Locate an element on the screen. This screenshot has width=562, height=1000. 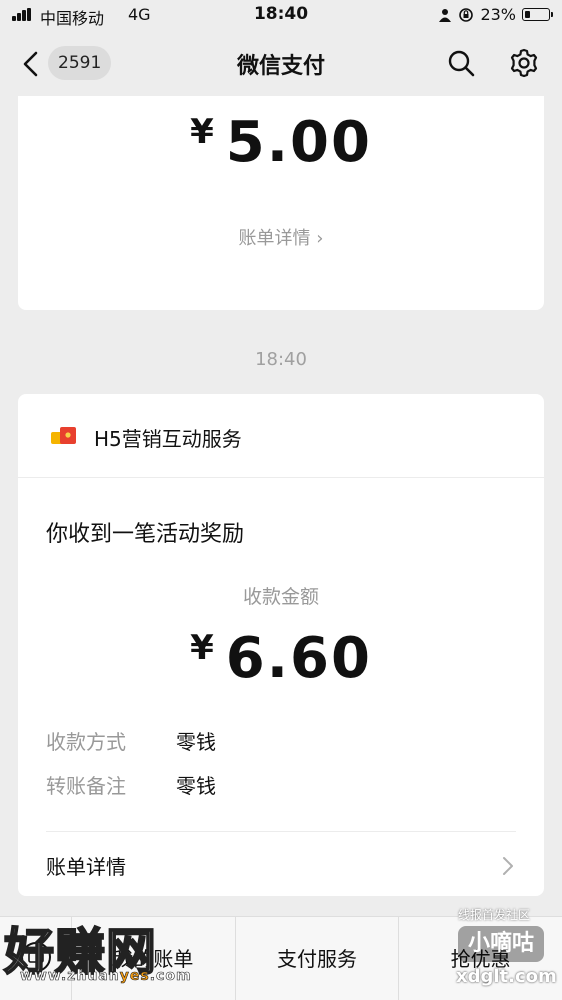
reward-amount: ¥6.60 is located at coordinates (281, 658).